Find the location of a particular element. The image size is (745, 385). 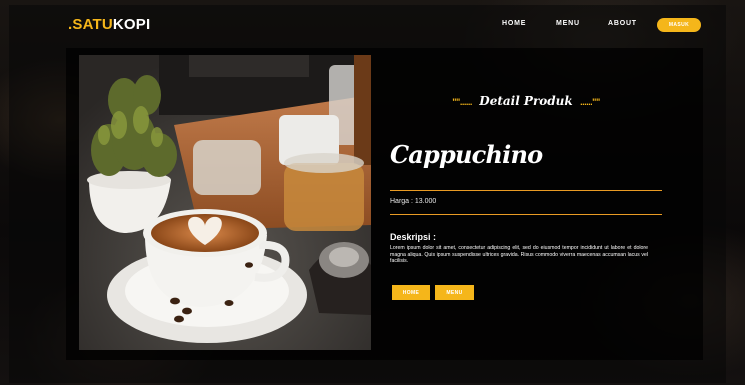

detail-heading: ""...... Detail Produk ......"" is located at coordinates (526, 101).